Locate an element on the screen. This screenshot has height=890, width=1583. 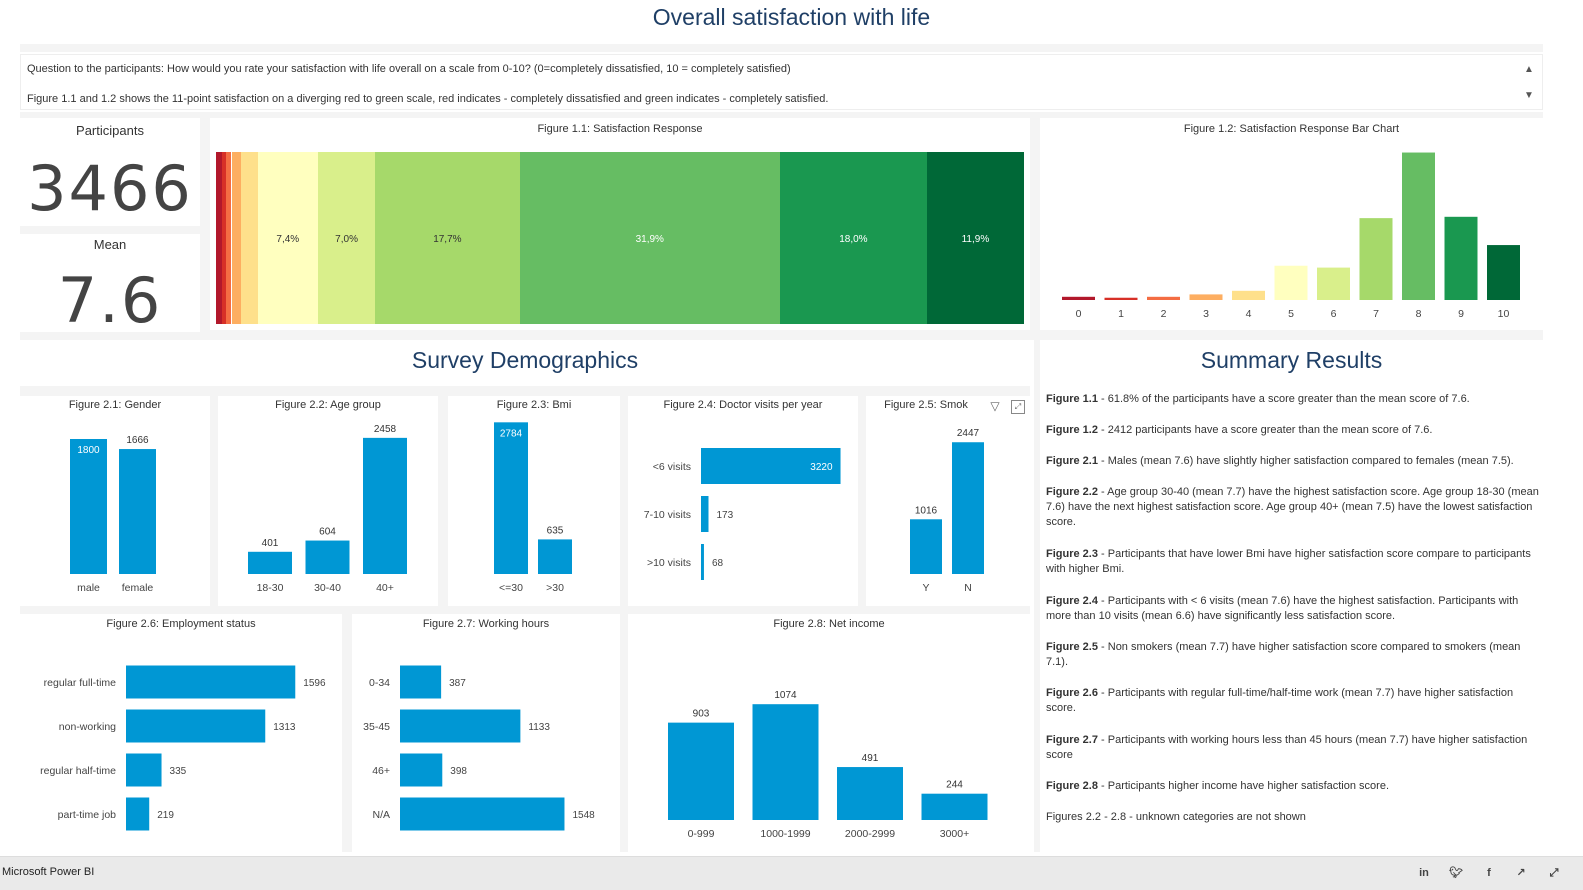
summary-item-figure: Figure 2.5 is located at coordinates (1072, 647).